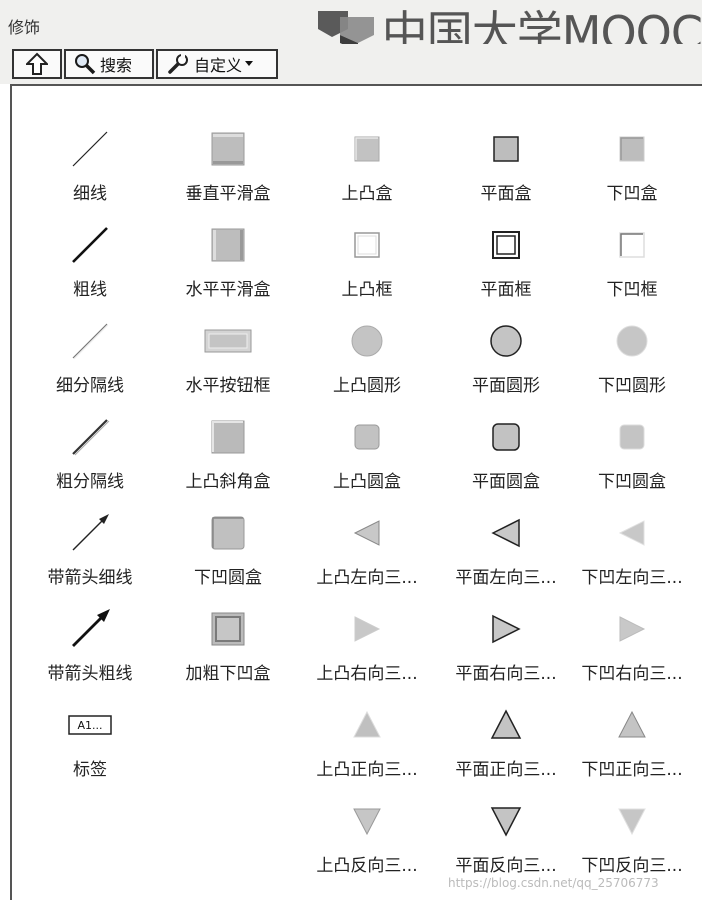  Describe the element at coordinates (228, 290) in the screenshot. I see `palette-item-label: 水平平滑盒` at that location.